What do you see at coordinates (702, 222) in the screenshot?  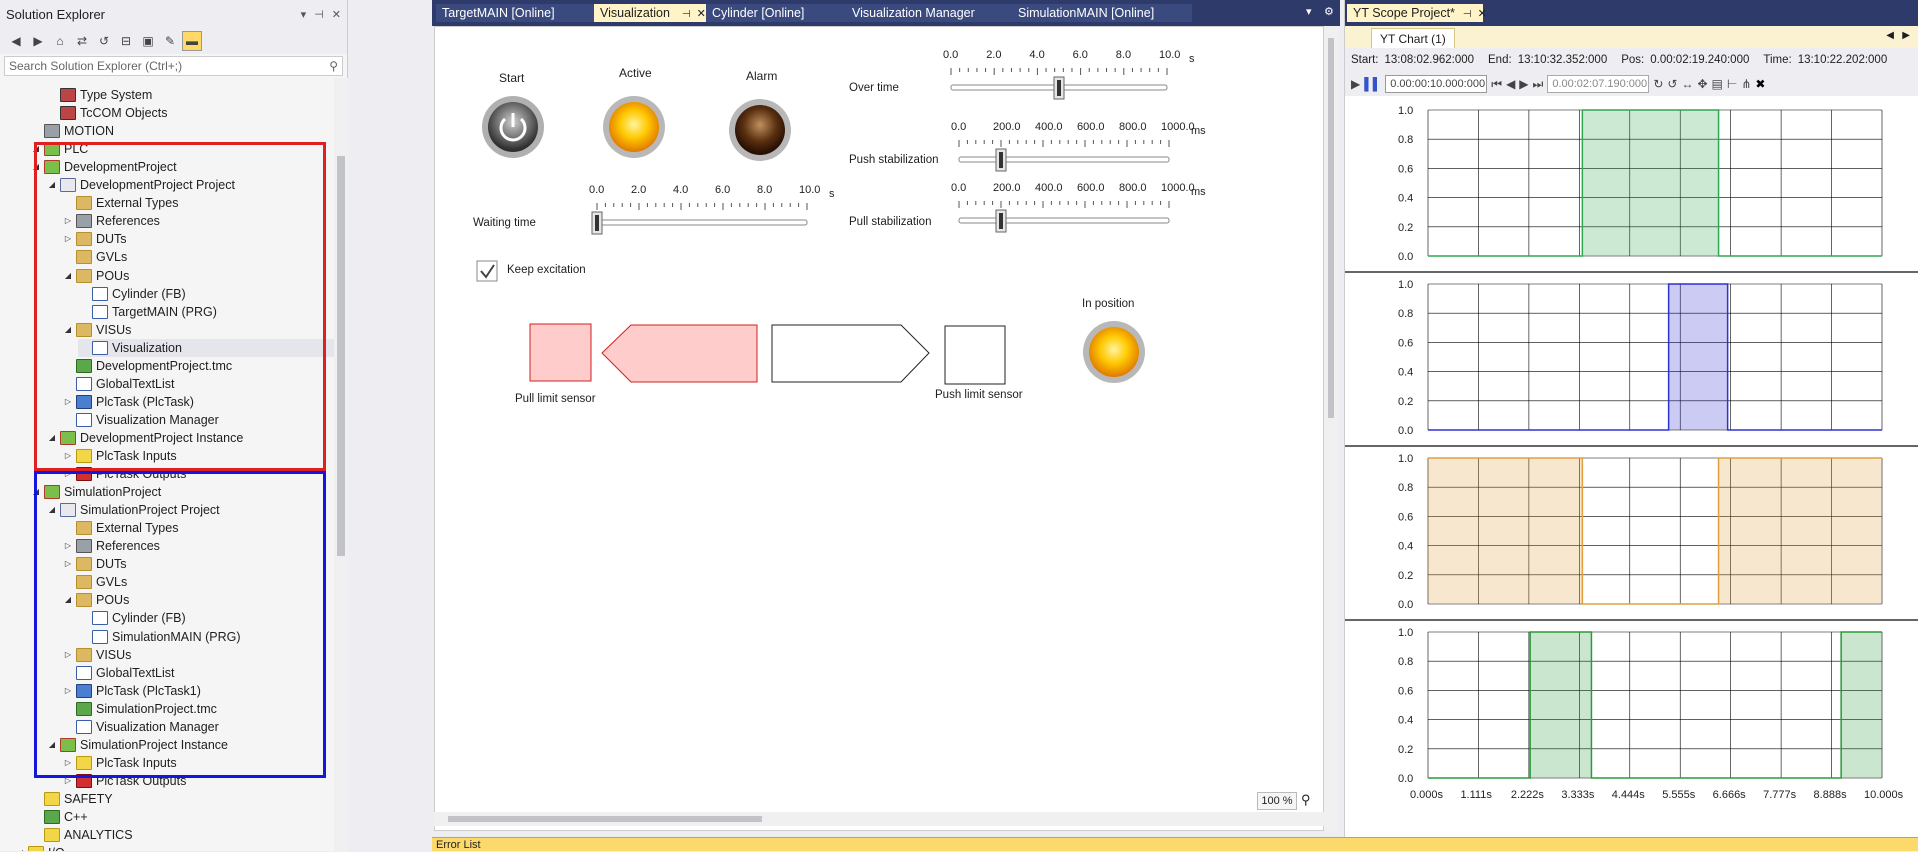 I see `waiting-time-slider-track` at bounding box center [702, 222].